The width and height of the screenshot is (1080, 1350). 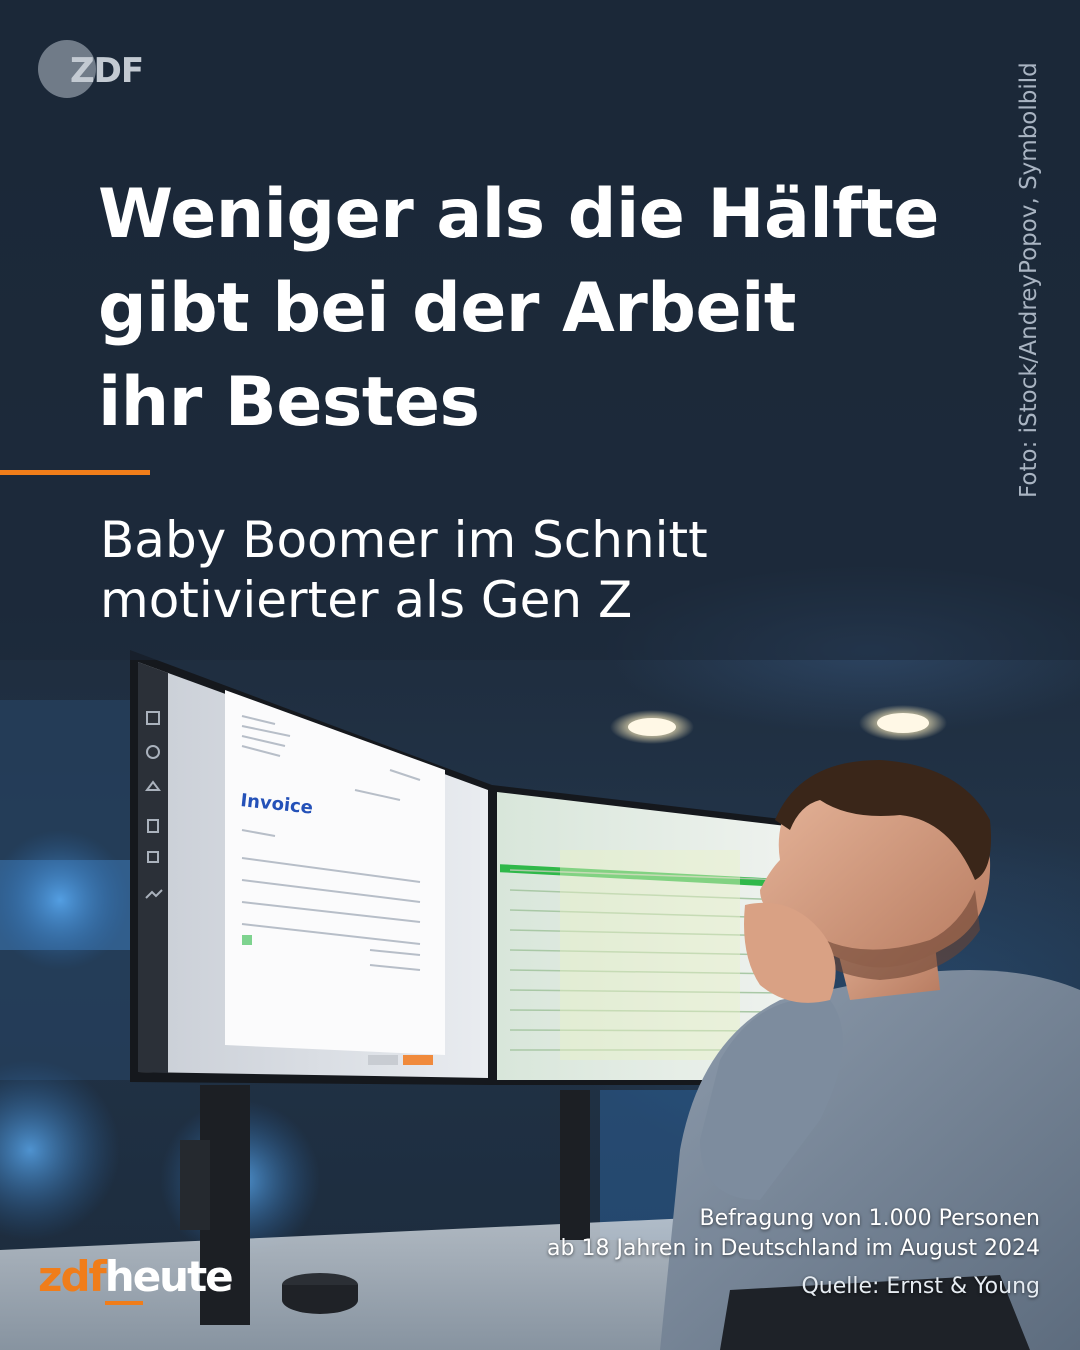 What do you see at coordinates (169, 1276) in the screenshot?
I see `wordmark-heute: heute` at bounding box center [169, 1276].